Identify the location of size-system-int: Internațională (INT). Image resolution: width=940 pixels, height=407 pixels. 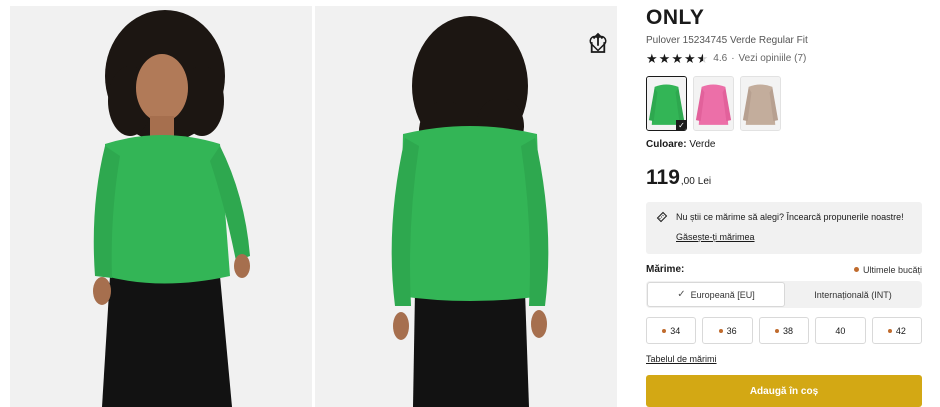
(853, 294).